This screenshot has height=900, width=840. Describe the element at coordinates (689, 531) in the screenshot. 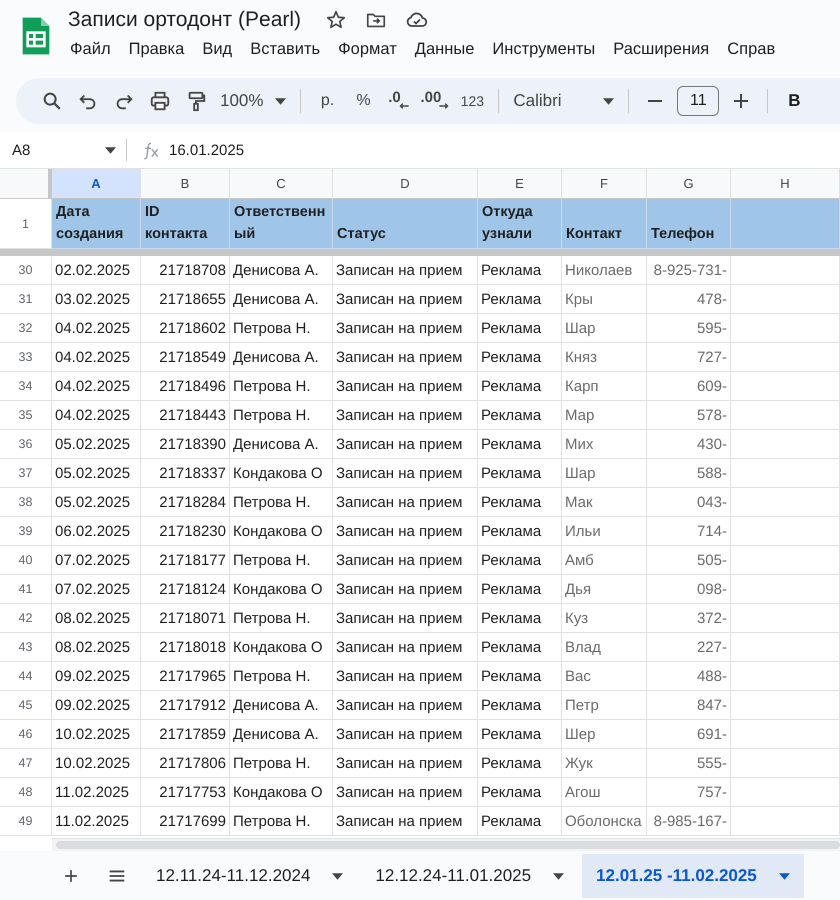

I see `table-cell: 714-` at that location.